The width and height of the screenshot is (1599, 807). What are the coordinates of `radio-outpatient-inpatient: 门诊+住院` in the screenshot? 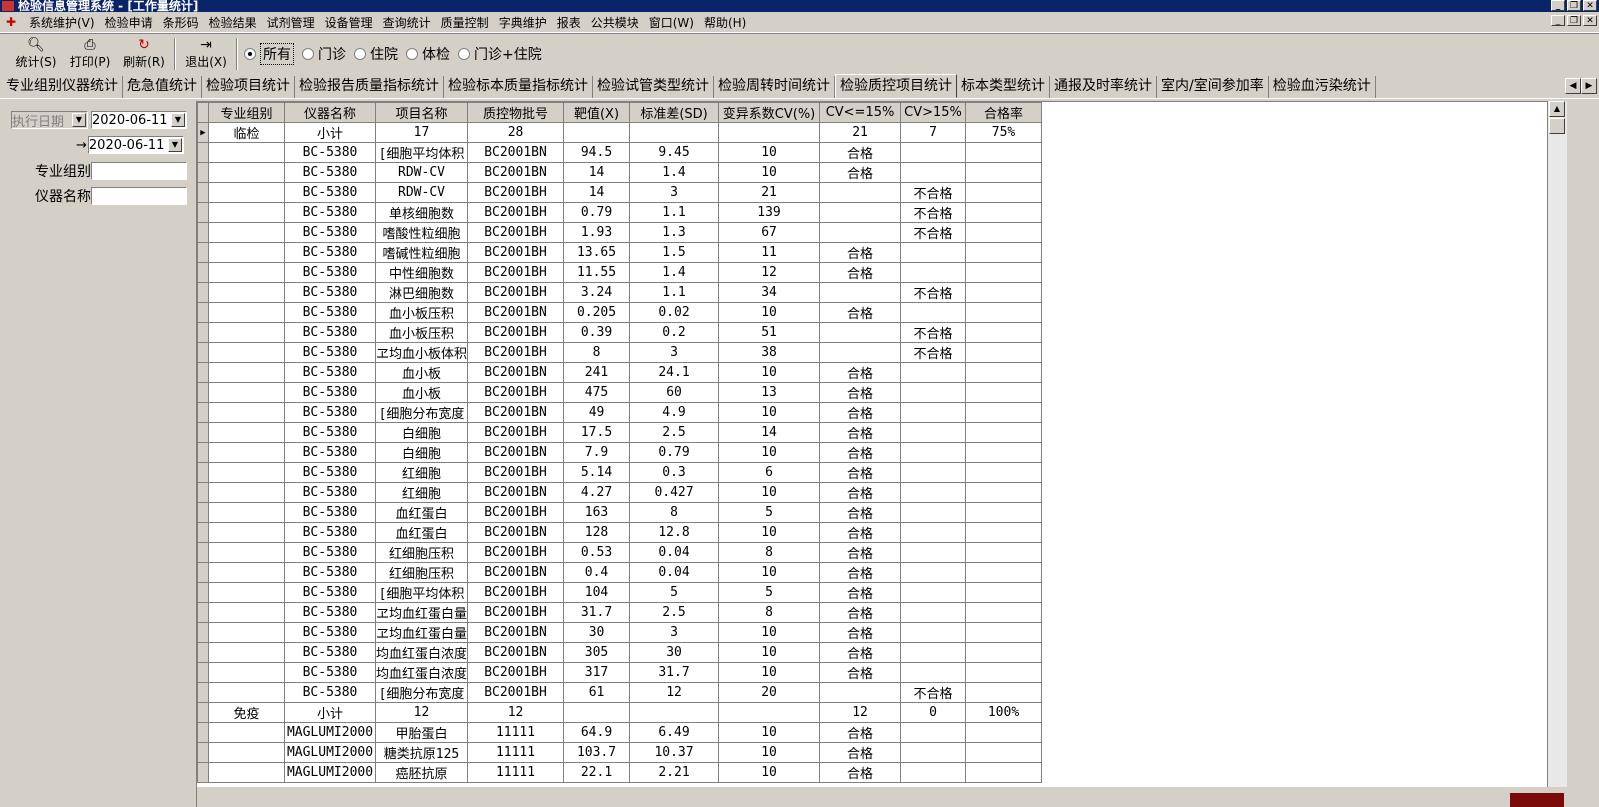 It's located at (500, 54).